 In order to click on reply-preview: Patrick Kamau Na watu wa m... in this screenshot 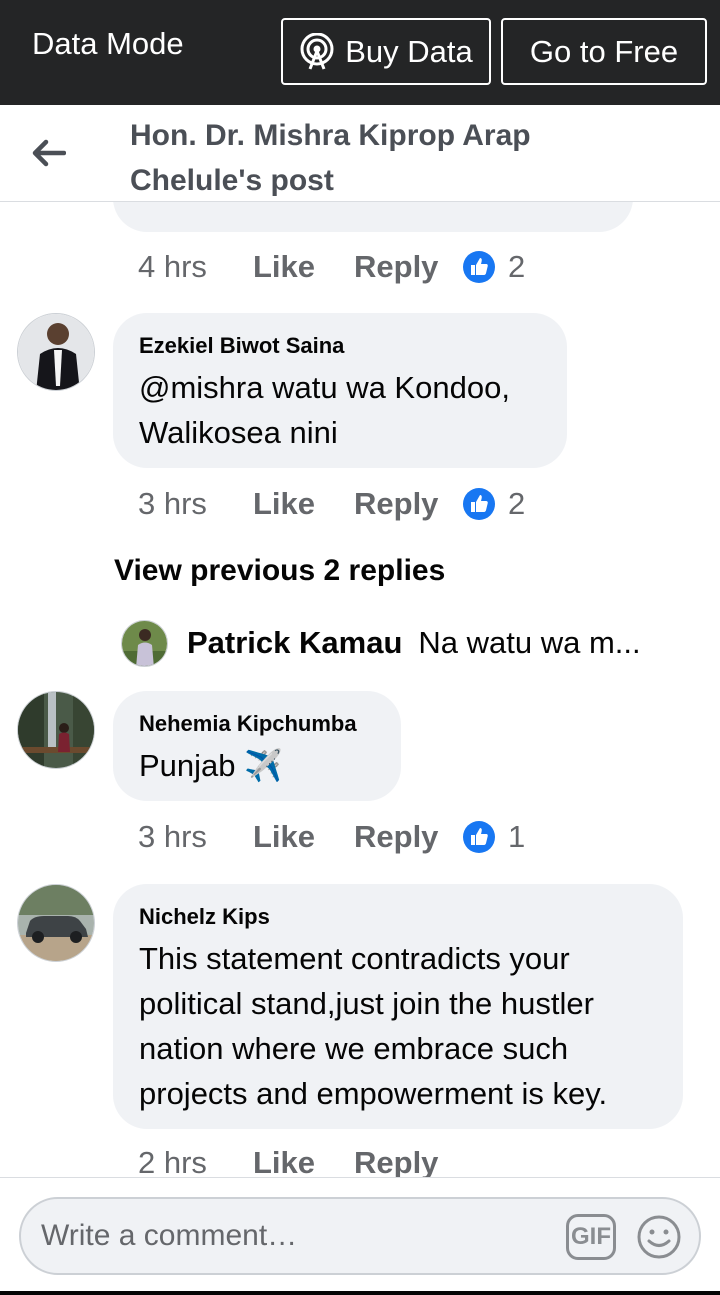, I will do `click(381, 643)`.